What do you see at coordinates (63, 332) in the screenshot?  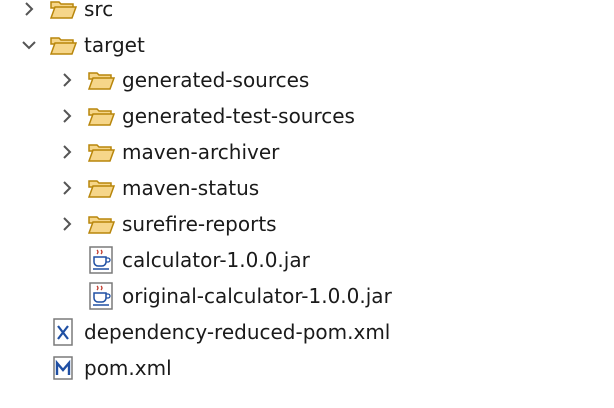 I see `xml-file-icon` at bounding box center [63, 332].